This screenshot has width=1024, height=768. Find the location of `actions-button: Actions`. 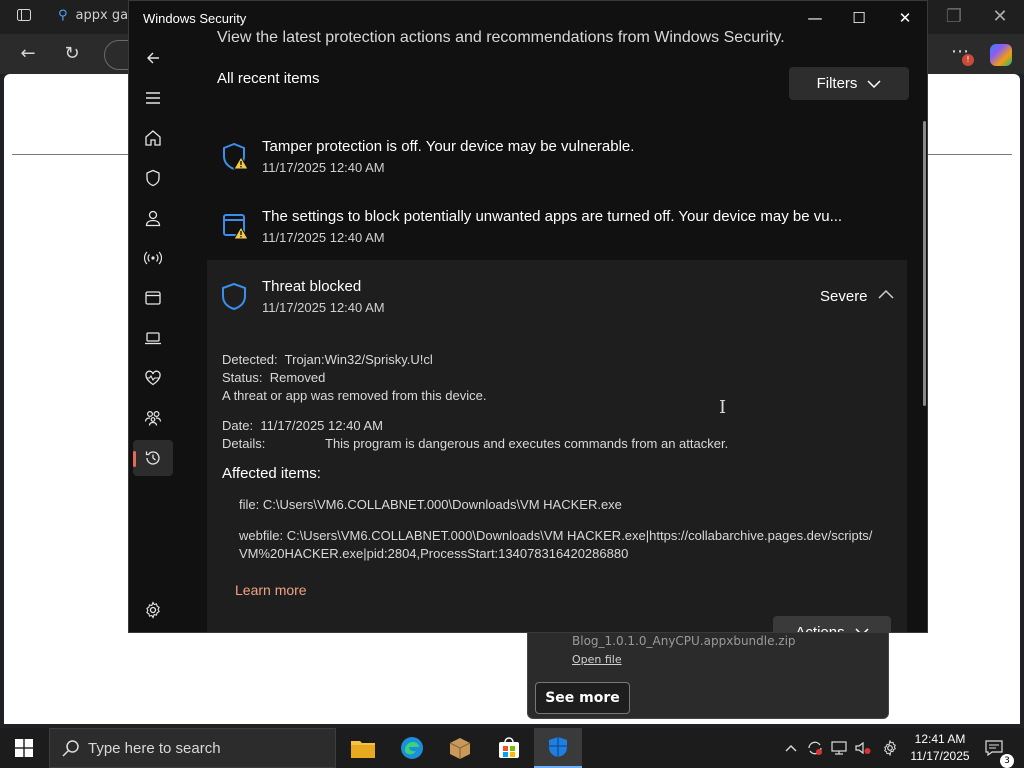

actions-button: Actions is located at coordinates (832, 624).